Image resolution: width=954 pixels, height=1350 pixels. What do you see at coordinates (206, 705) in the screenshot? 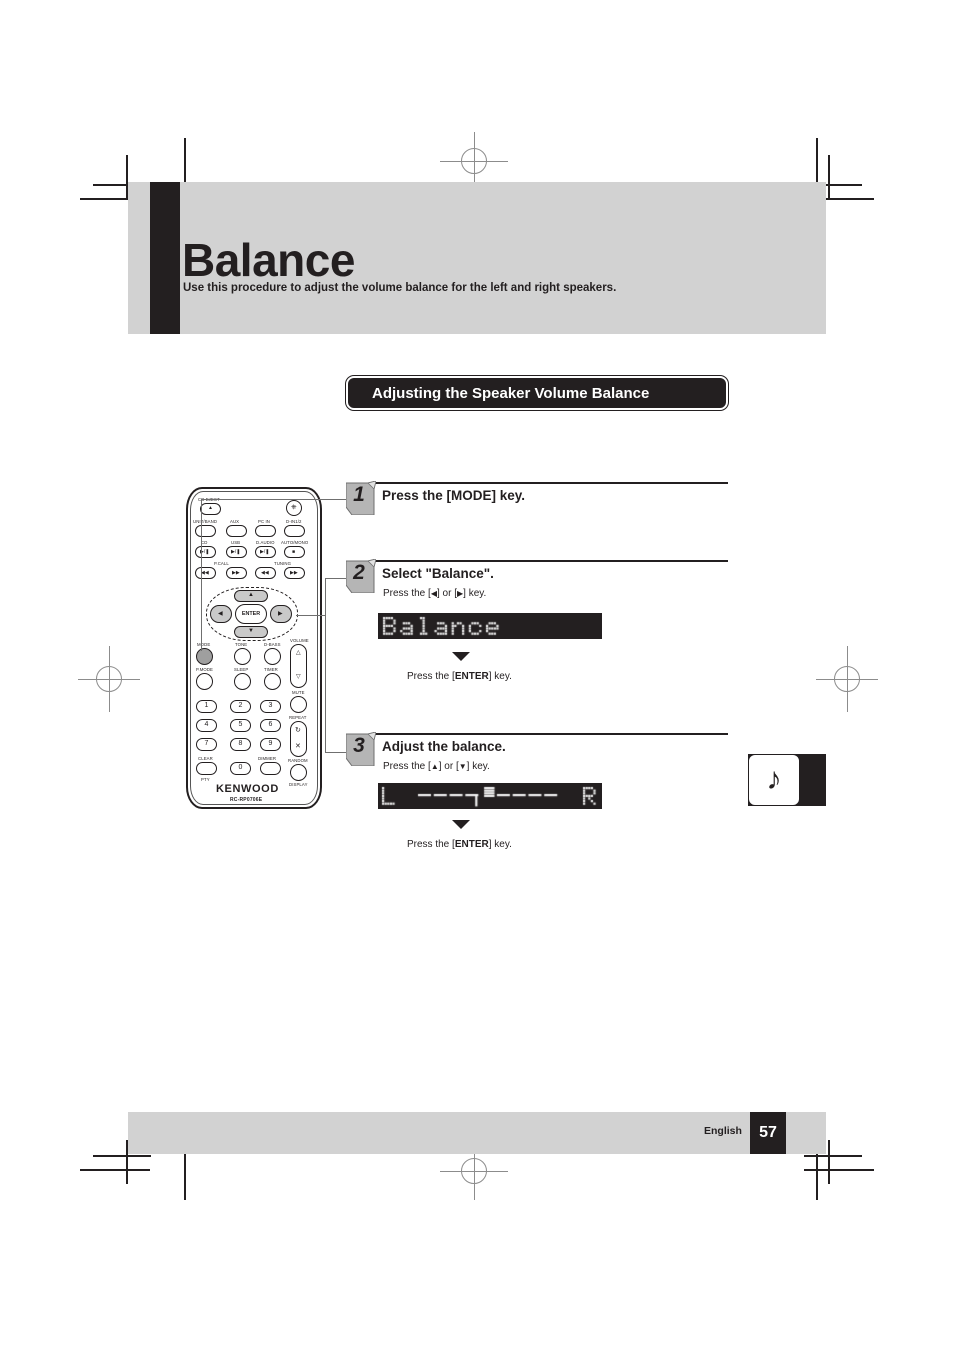
I see `remote-key-1: 1` at bounding box center [206, 705].